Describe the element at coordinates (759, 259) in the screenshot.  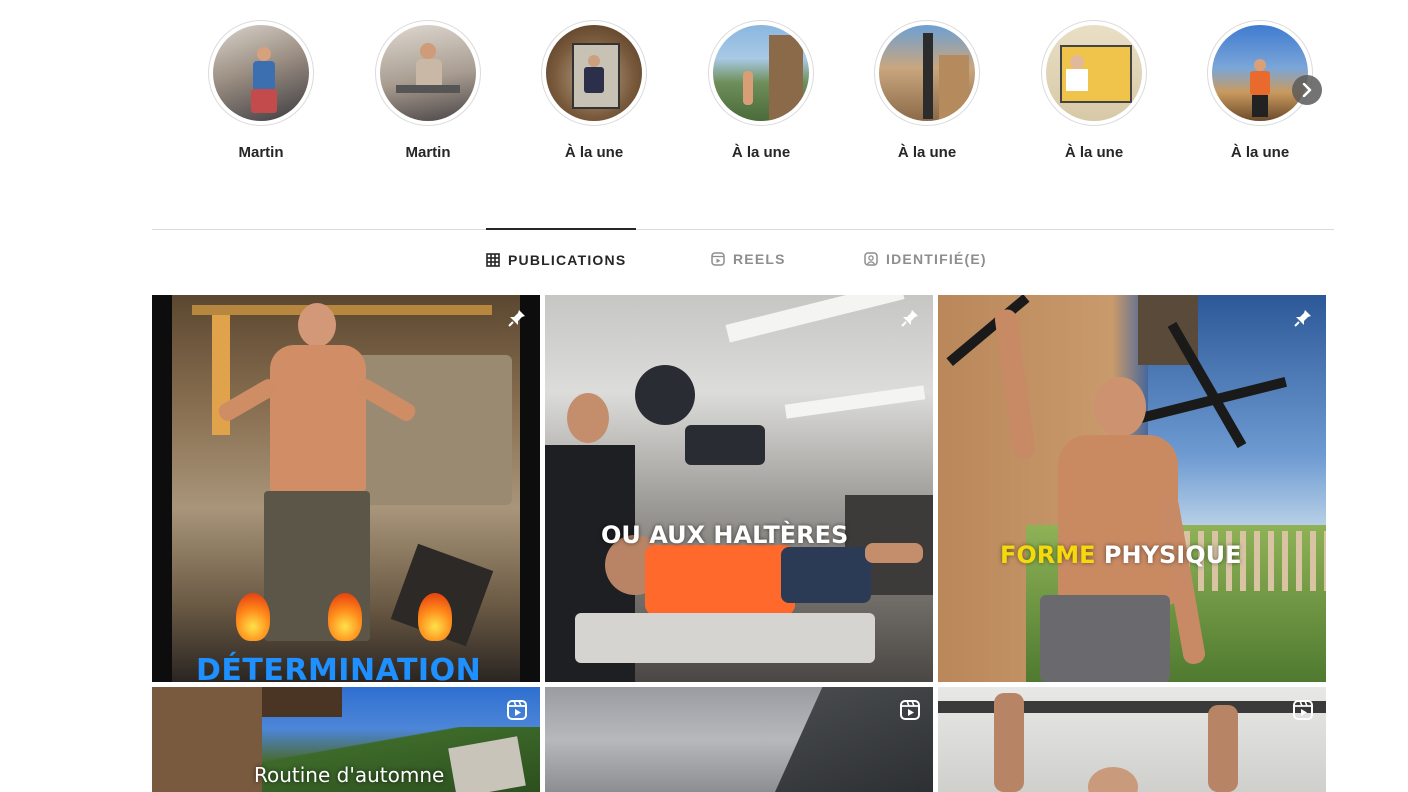
I see `tab-reels-label: REELS` at that location.